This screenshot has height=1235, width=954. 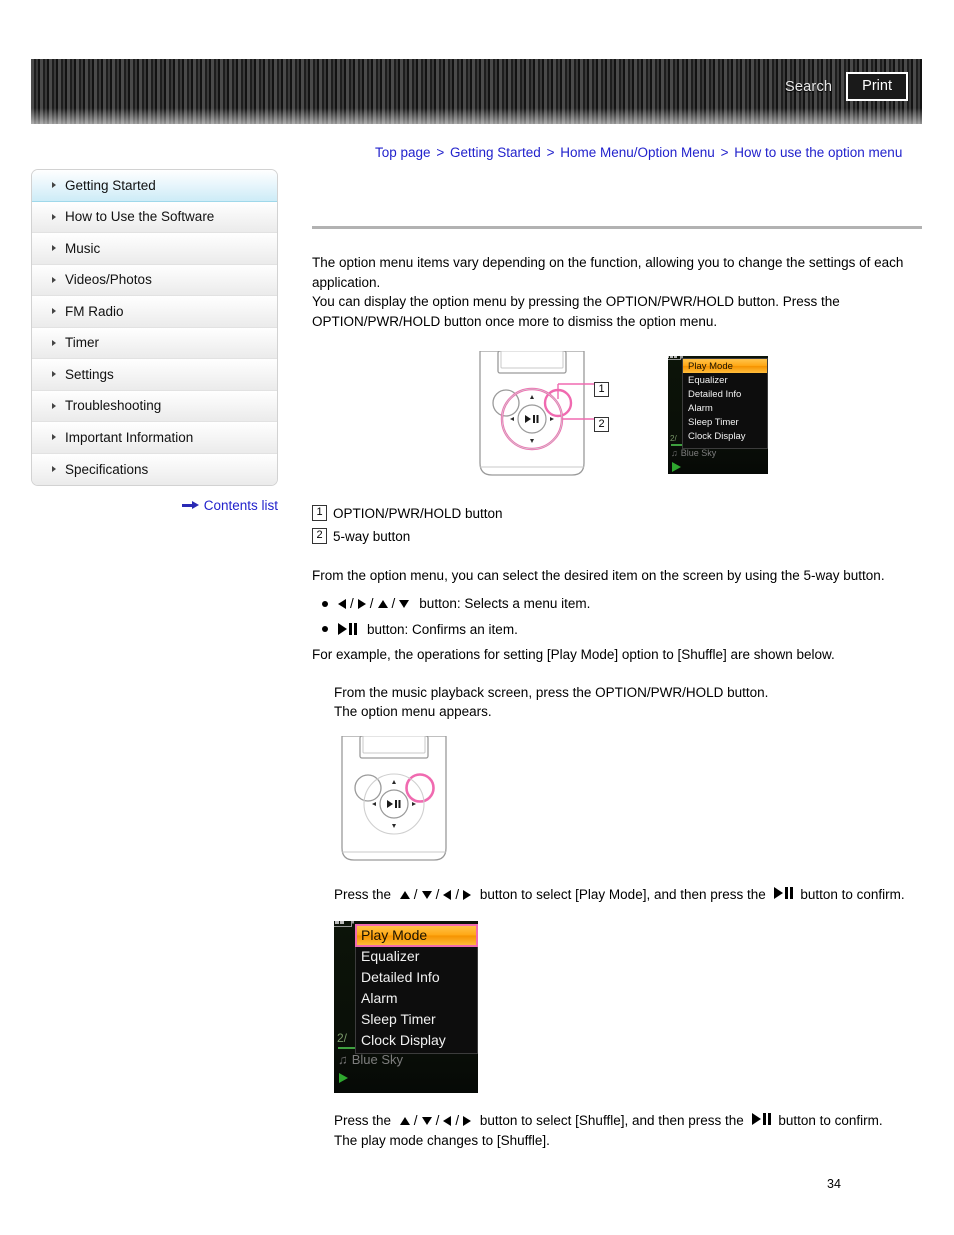 What do you see at coordinates (617, 630) in the screenshot?
I see `bullet-confirm-item: button: Confirms an item.` at bounding box center [617, 630].